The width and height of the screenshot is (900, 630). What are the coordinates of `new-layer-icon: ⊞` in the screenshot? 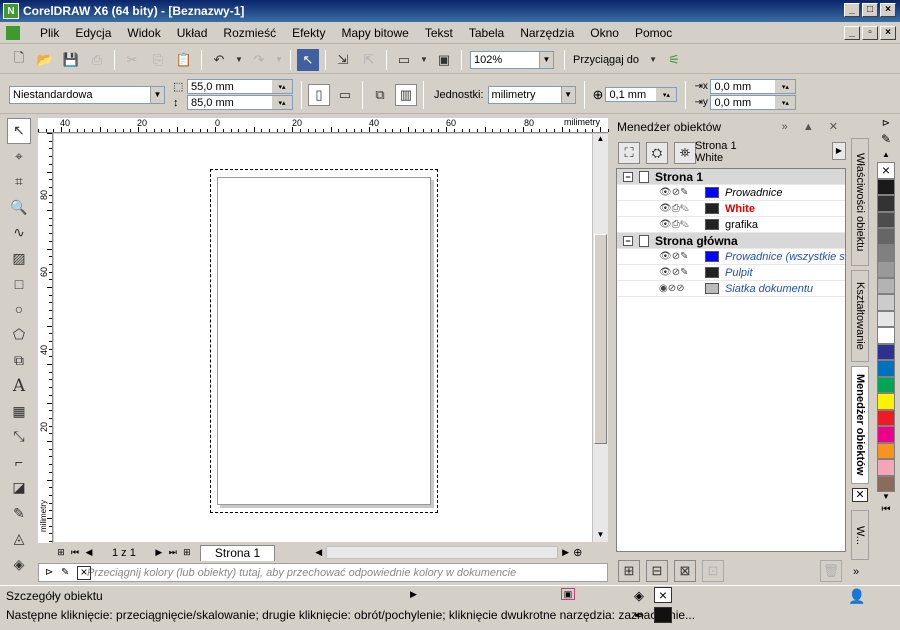 It's located at (629, 571).